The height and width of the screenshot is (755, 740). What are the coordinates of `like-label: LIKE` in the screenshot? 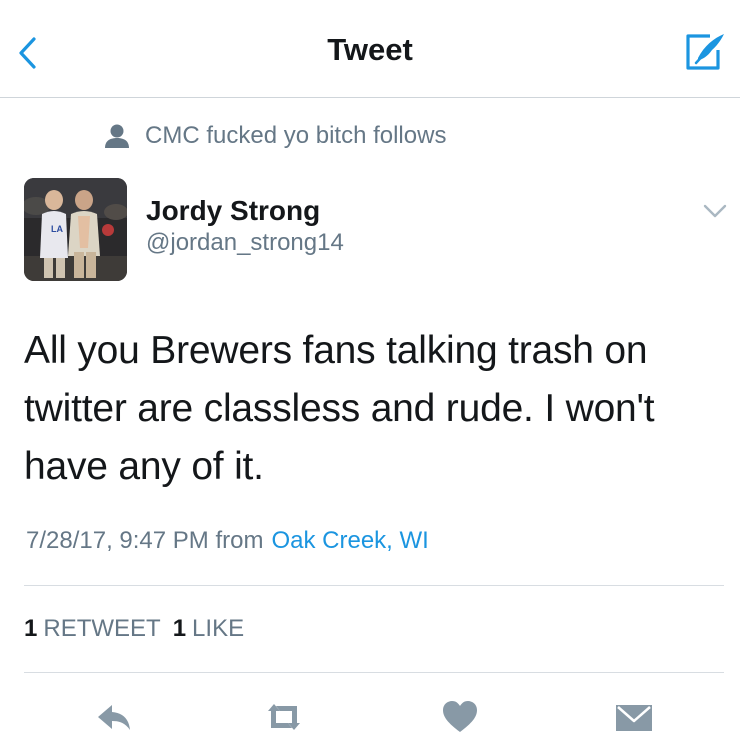 It's located at (218, 628).